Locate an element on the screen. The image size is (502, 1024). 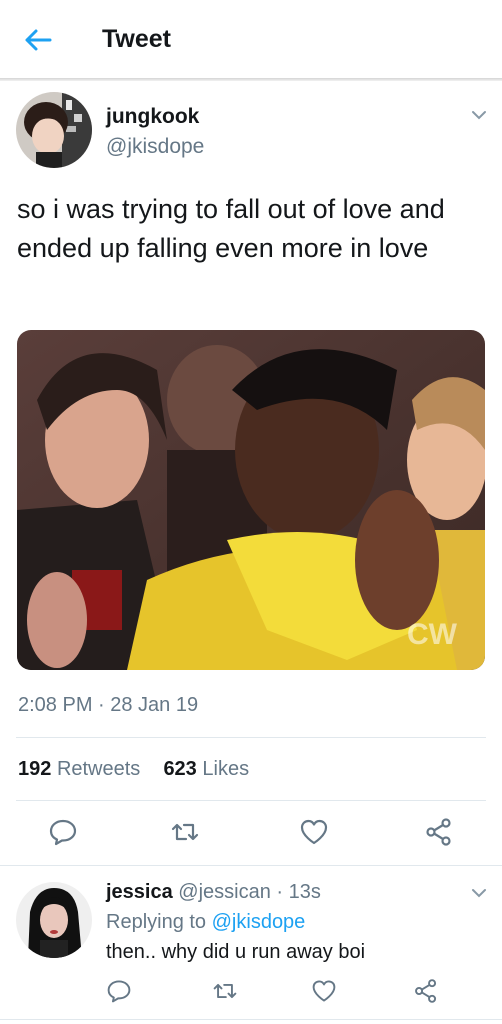
arrow-left-icon is located at coordinates (38, 40).